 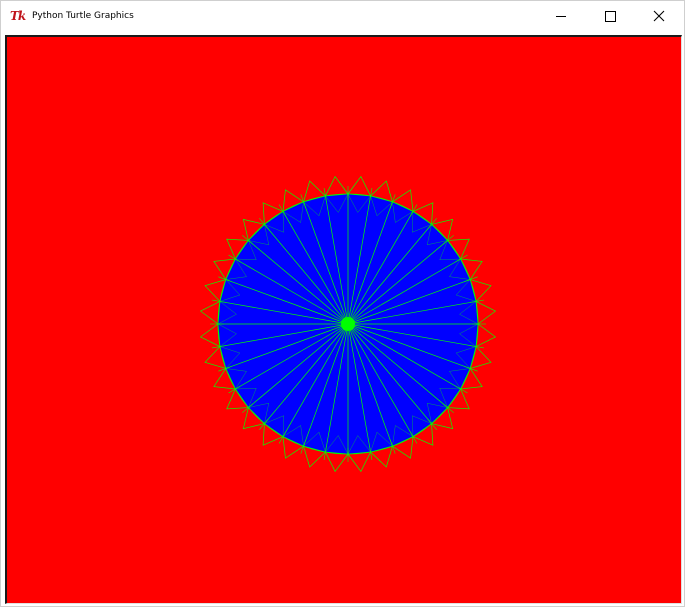 I want to click on minimize-icon, so click(x=561, y=16).